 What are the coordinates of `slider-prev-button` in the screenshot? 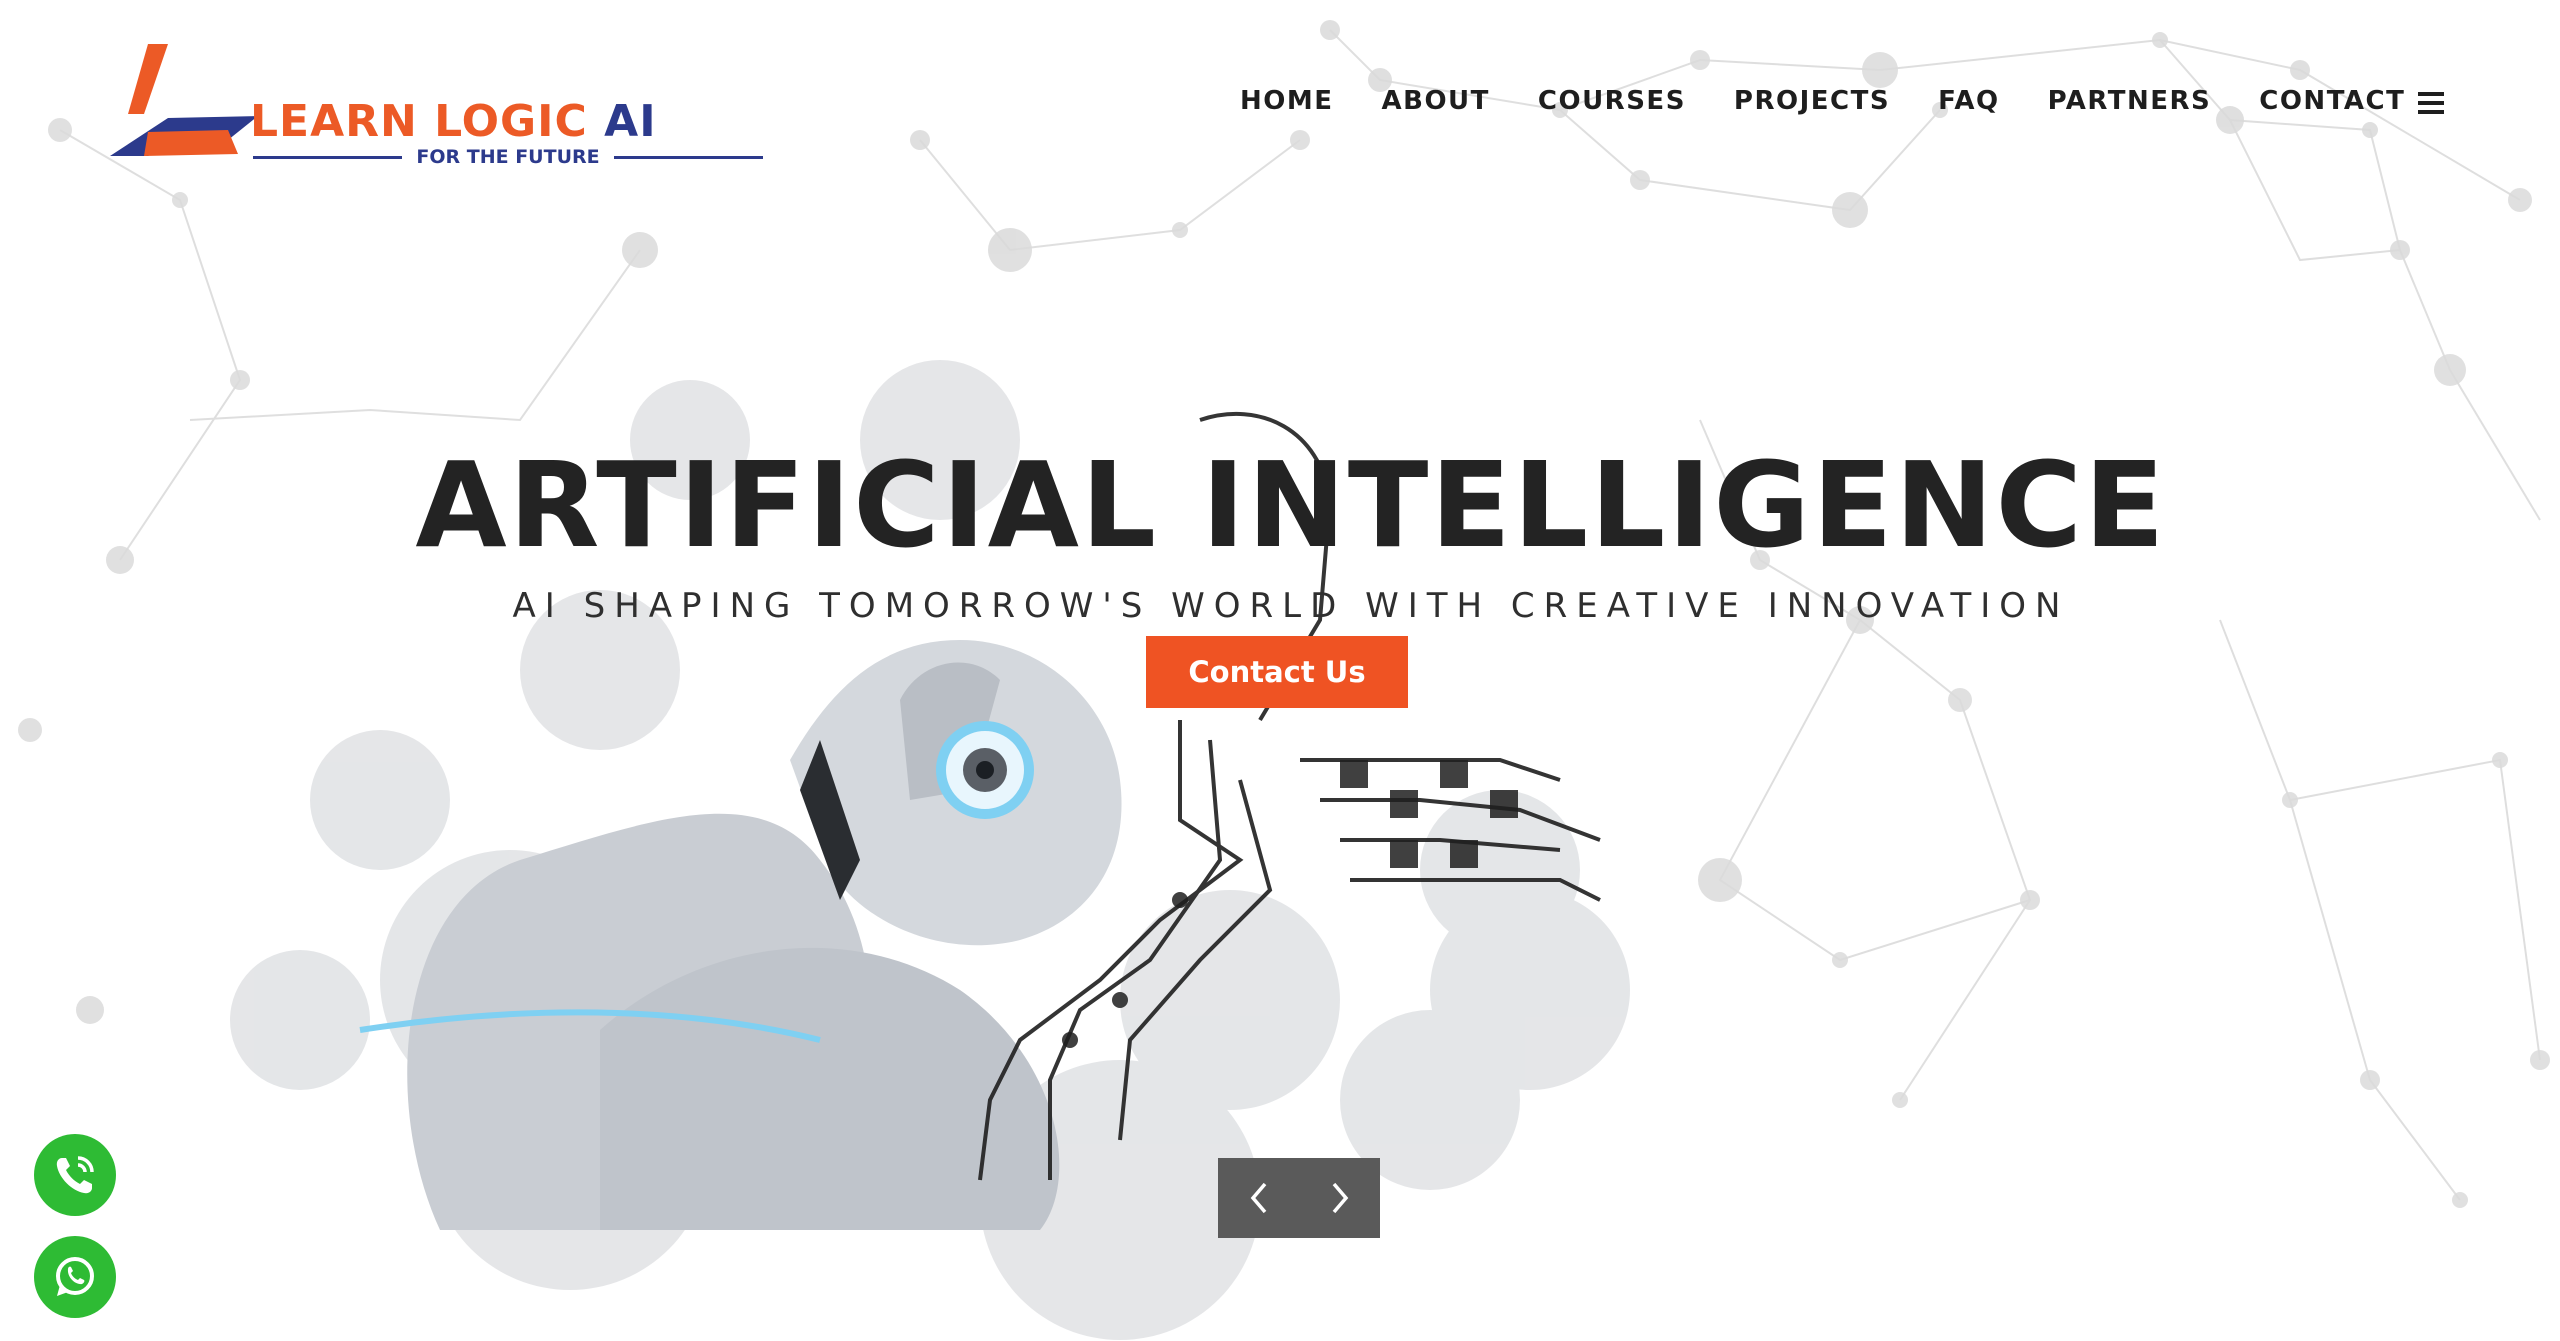 It's located at (1258, 1198).